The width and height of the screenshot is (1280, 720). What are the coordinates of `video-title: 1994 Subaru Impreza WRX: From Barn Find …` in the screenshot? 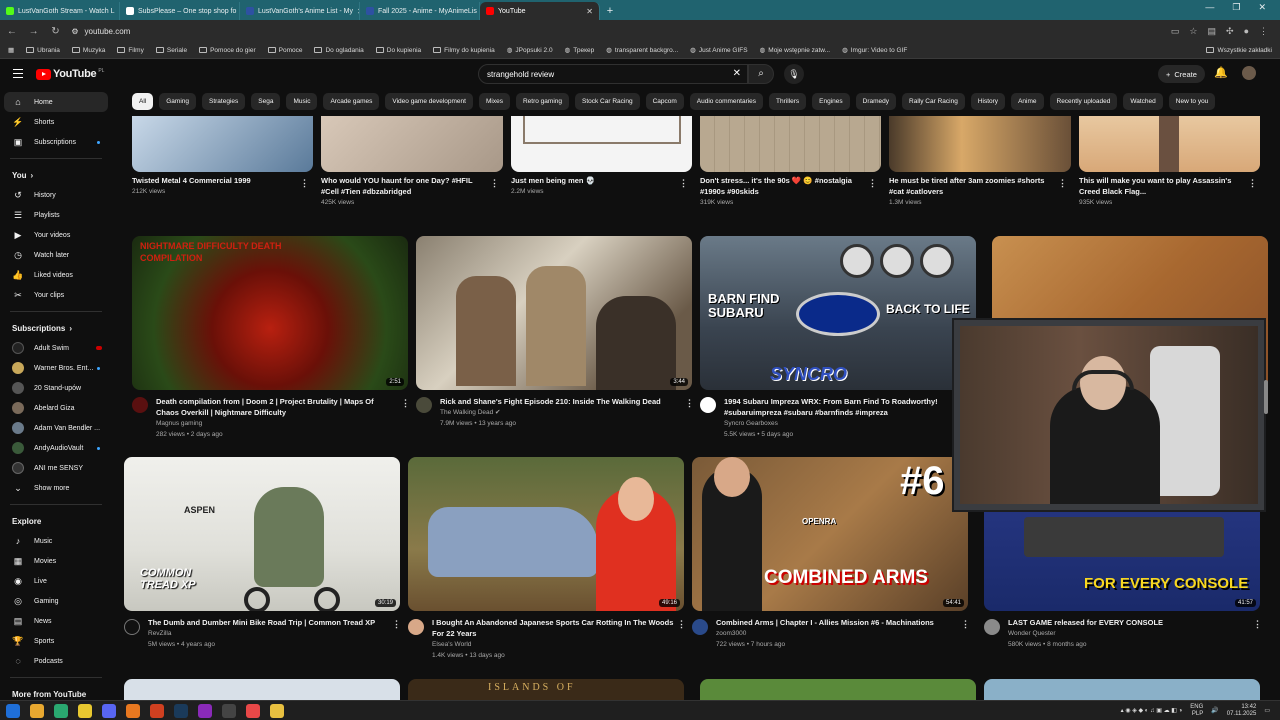 It's located at (839, 407).